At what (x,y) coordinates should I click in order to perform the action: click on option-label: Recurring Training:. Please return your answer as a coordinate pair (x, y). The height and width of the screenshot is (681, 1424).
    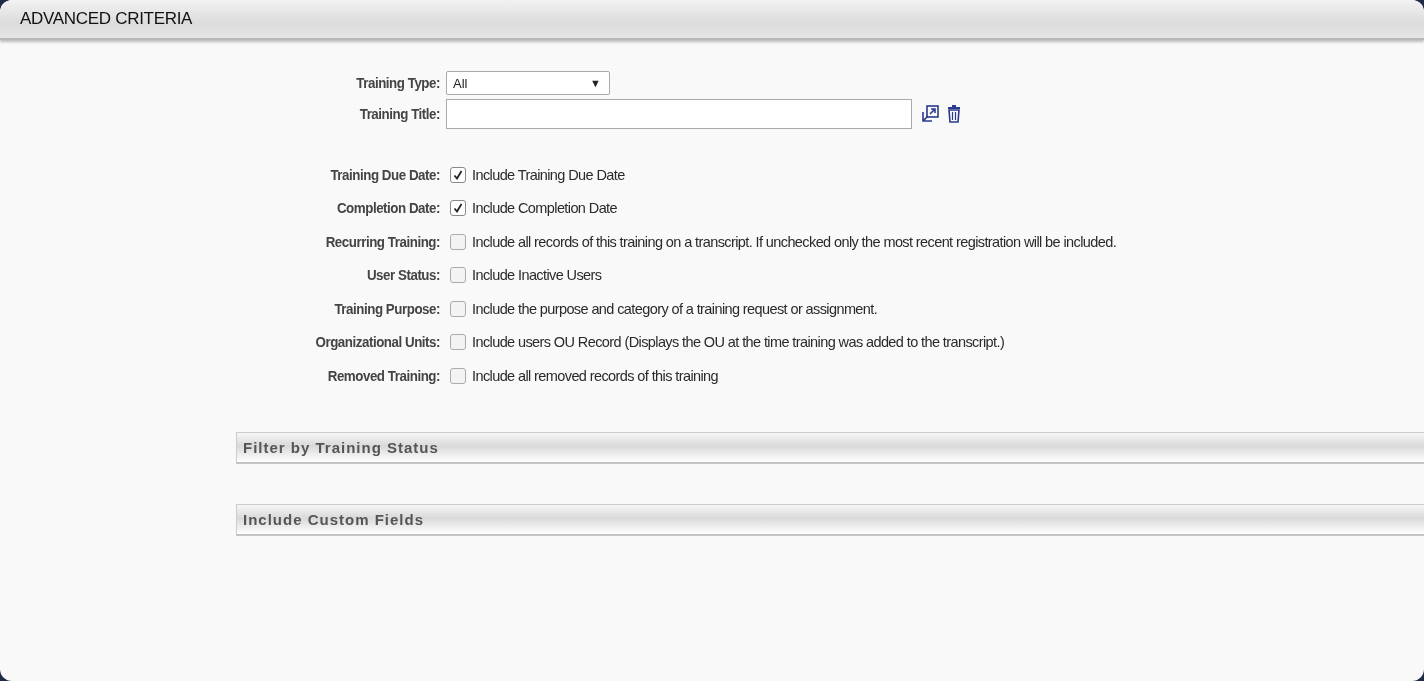
    Looking at the image, I should click on (382, 241).